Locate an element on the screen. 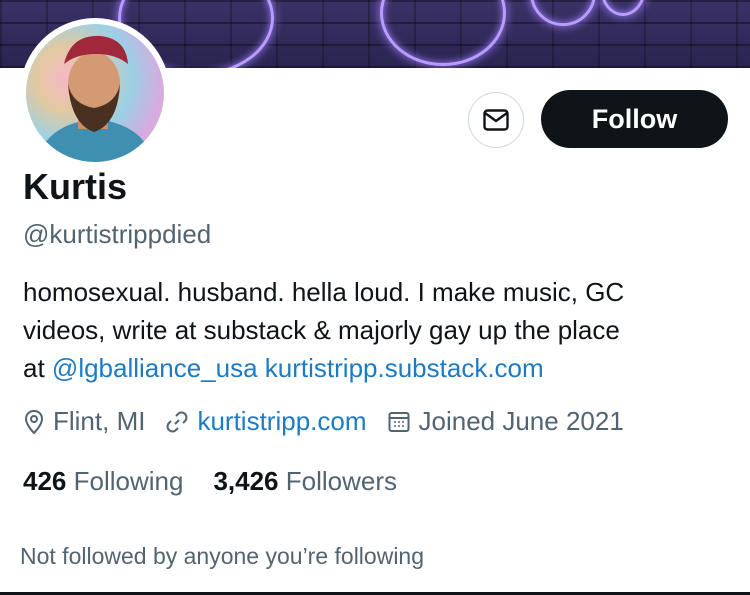 This screenshot has width=750, height=595. following-count: 426 is located at coordinates (45, 481).